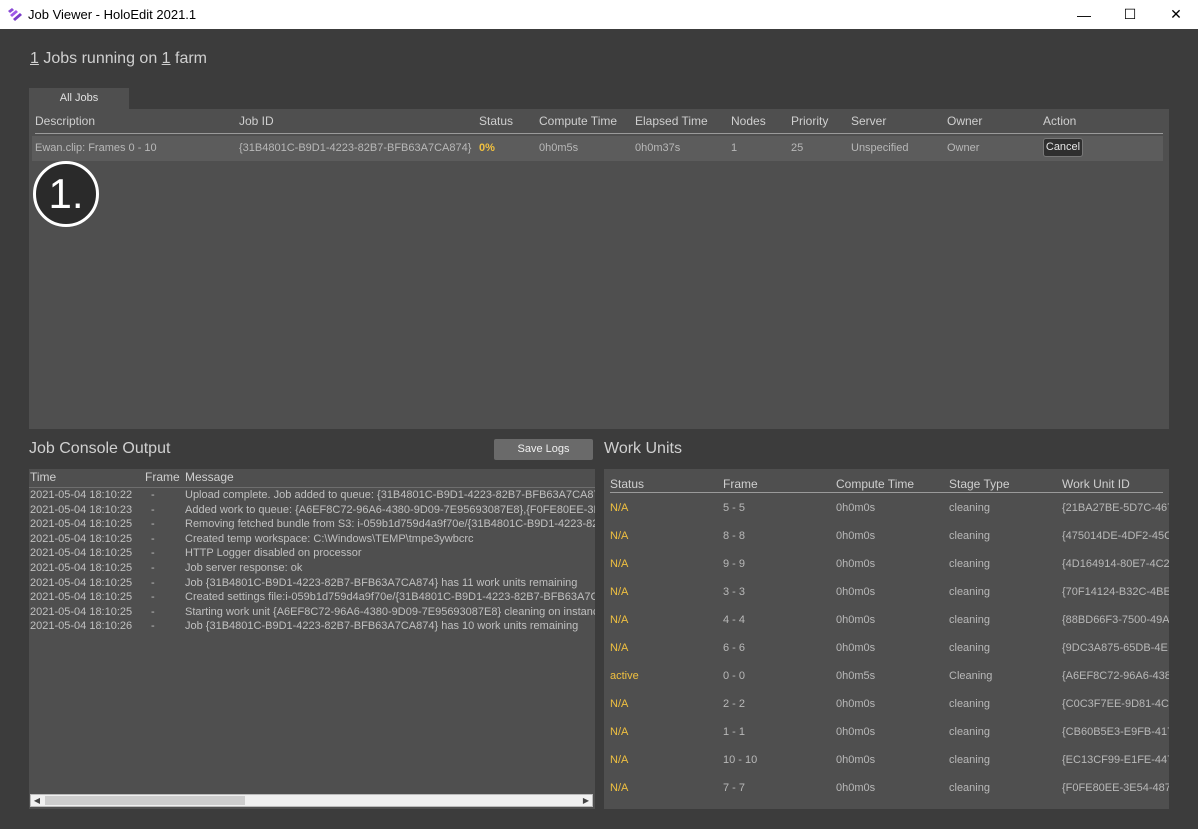 This screenshot has height=829, width=1198. I want to click on col-wu-status: Status, so click(627, 484).